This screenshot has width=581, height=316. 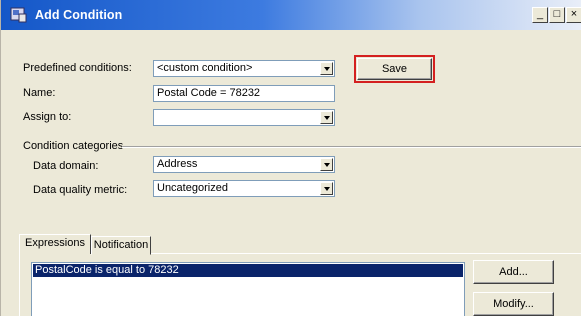 I want to click on tab-notification: Notification, so click(x=121, y=245).